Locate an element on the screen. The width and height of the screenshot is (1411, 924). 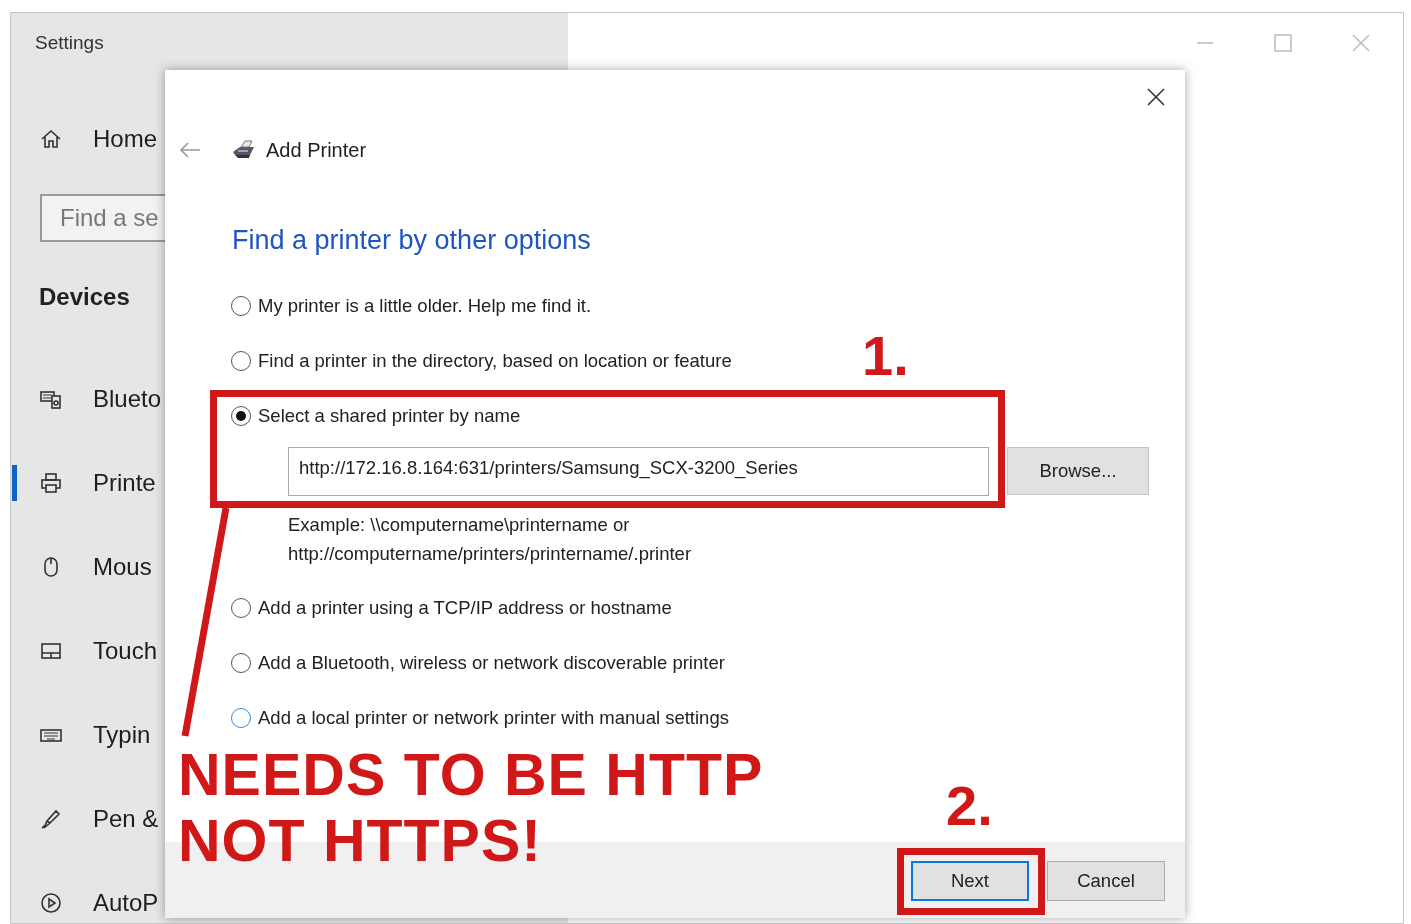
option-label: Add a local printer or network printer with manual settings is located at coordinates (493, 718).